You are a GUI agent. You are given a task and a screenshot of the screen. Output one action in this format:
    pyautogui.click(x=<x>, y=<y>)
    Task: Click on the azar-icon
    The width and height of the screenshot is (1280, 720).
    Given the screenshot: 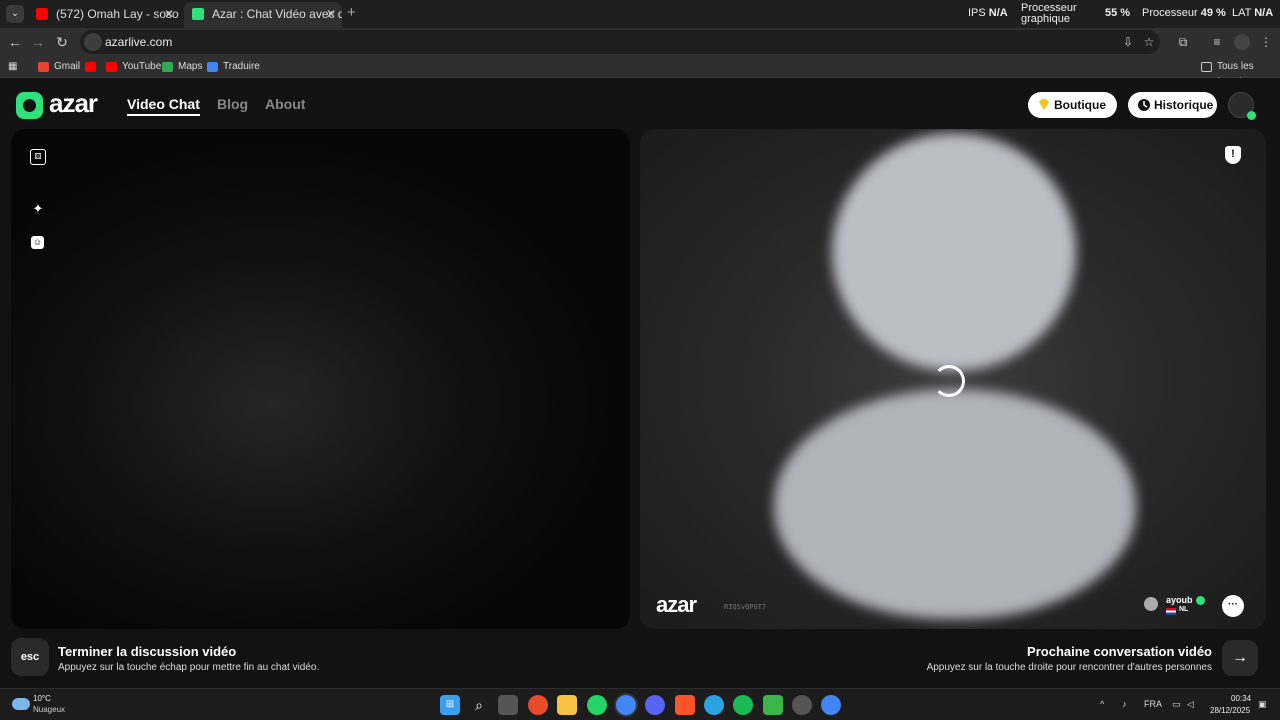 What is the action you would take?
    pyautogui.click(x=198, y=14)
    